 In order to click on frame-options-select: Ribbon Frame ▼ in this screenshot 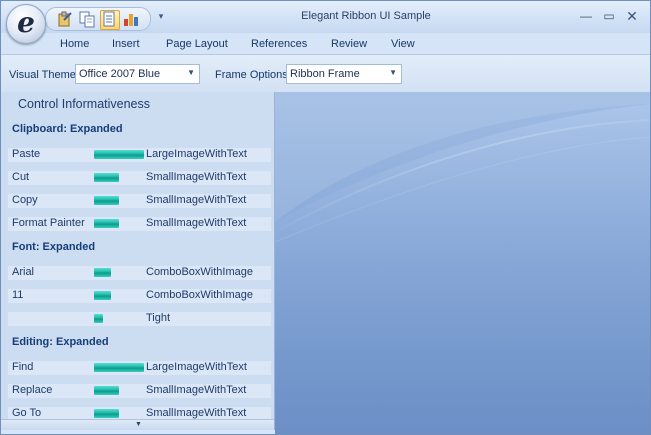, I will do `click(344, 74)`.